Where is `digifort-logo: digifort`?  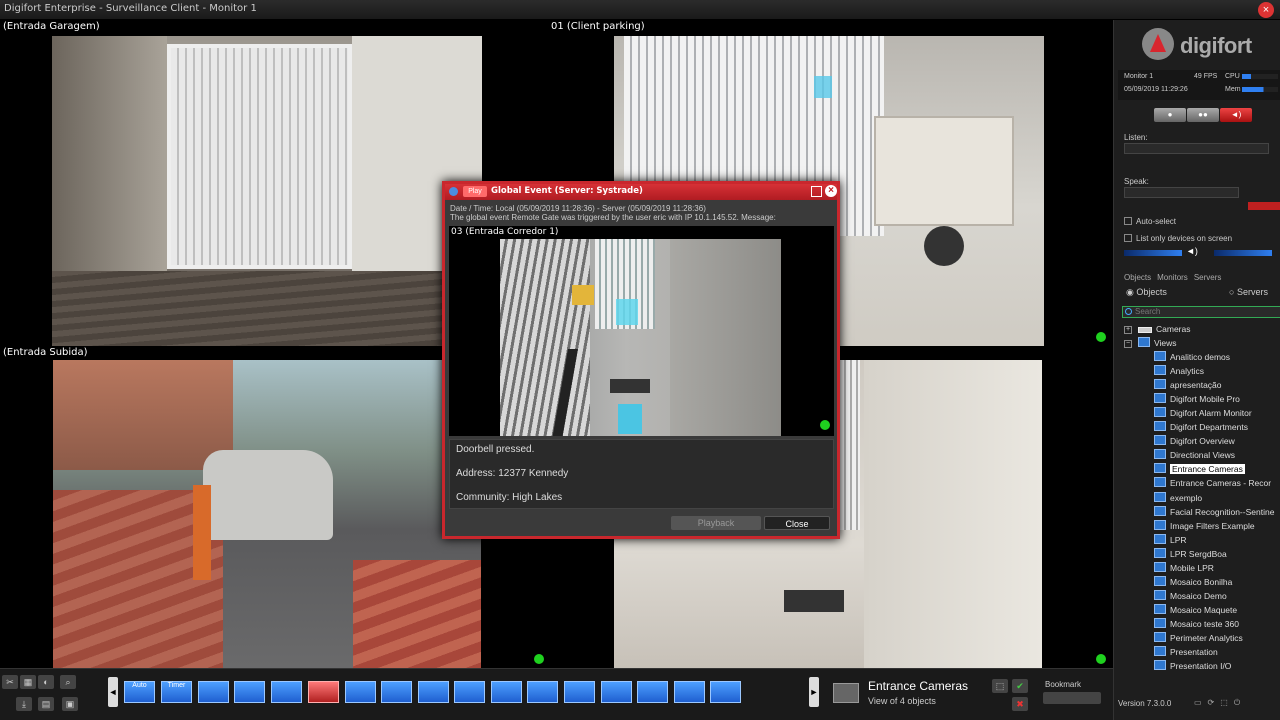
digifort-logo: digifort is located at coordinates (1211, 48).